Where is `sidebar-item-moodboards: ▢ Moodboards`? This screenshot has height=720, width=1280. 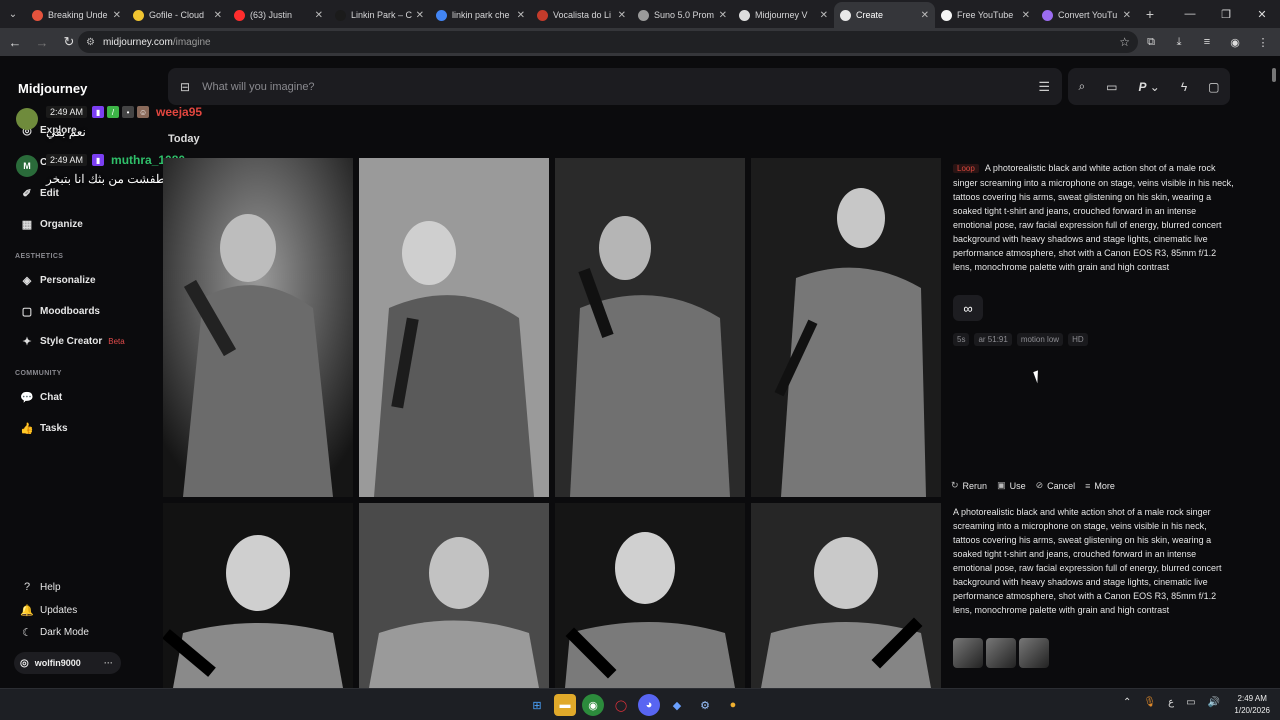 sidebar-item-moodboards: ▢ Moodboards is located at coordinates (60, 311).